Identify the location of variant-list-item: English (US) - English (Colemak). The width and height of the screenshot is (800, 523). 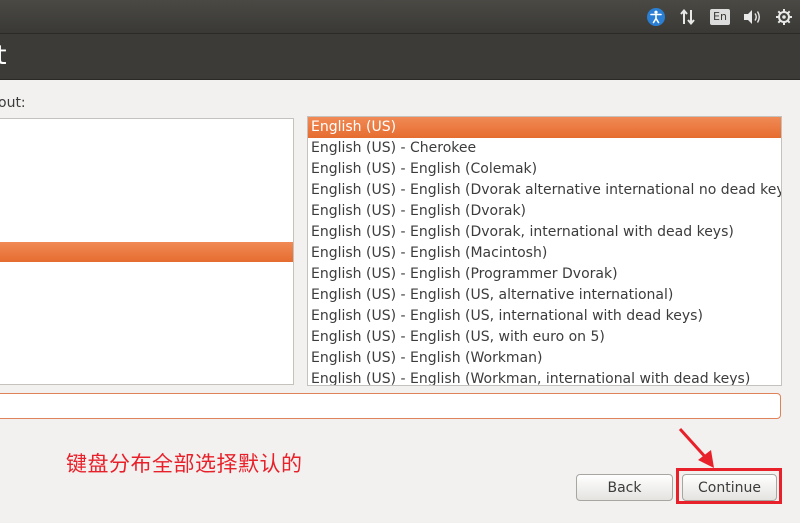
(544, 169).